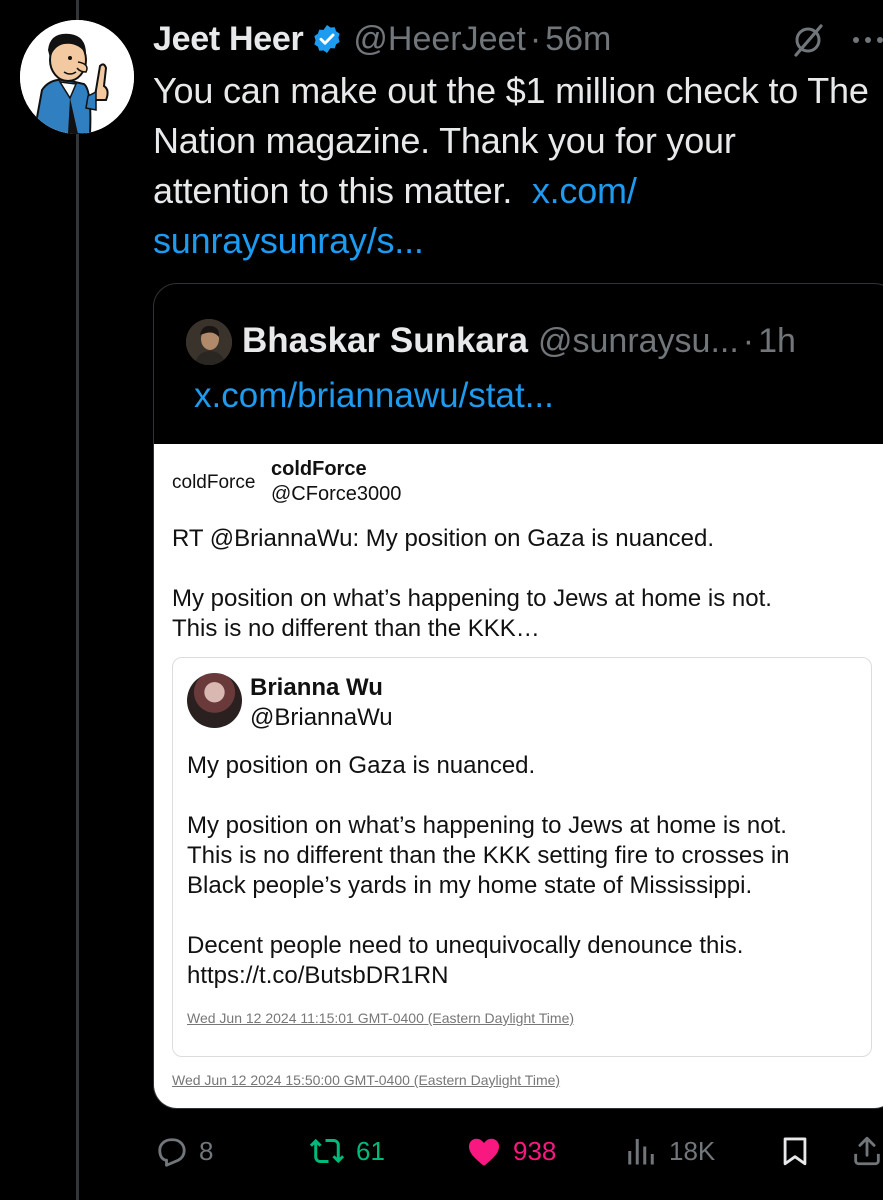 This screenshot has width=883, height=1200. I want to click on share-button, so click(866, 1151).